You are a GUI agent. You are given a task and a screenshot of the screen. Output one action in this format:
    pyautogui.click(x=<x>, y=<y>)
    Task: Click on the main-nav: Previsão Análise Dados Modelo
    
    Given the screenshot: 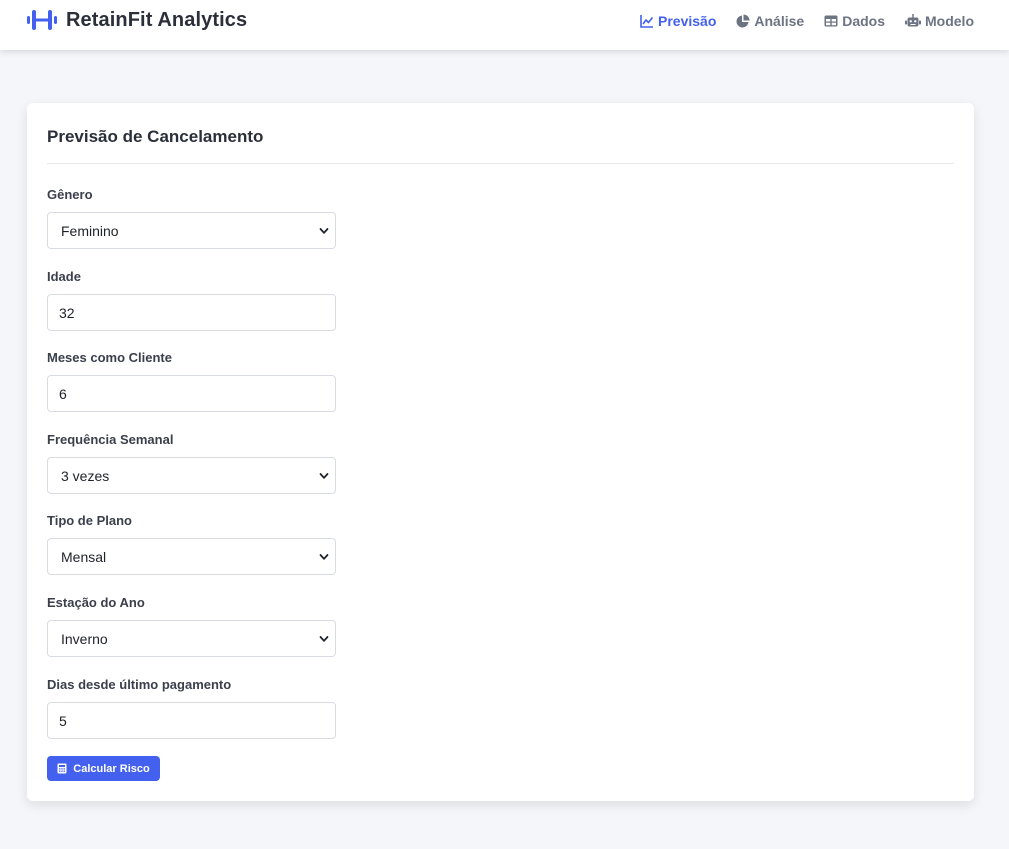 What is the action you would take?
    pyautogui.click(x=797, y=21)
    